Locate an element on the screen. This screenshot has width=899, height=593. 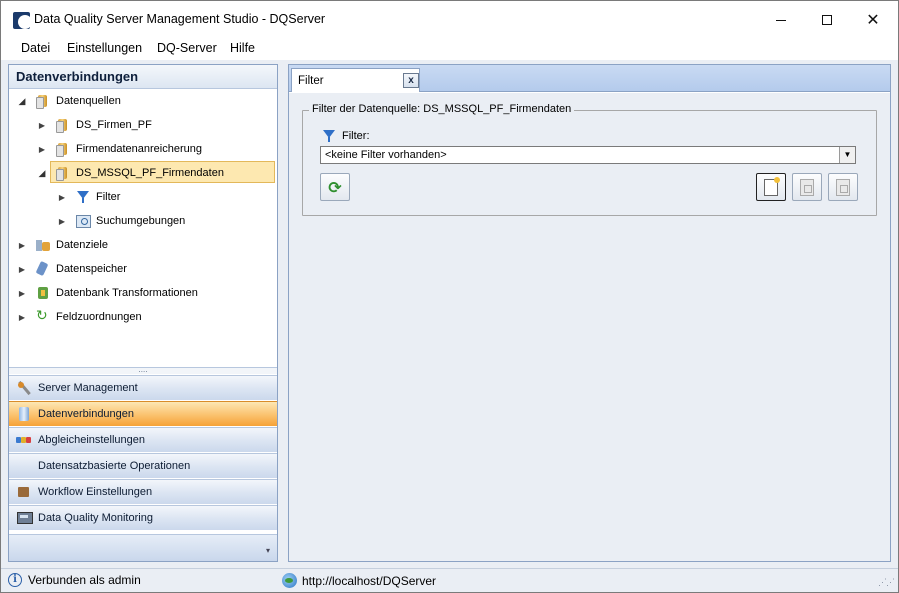
nav-label: Abgleicheinstellungen is located at coordinates (92, 440).